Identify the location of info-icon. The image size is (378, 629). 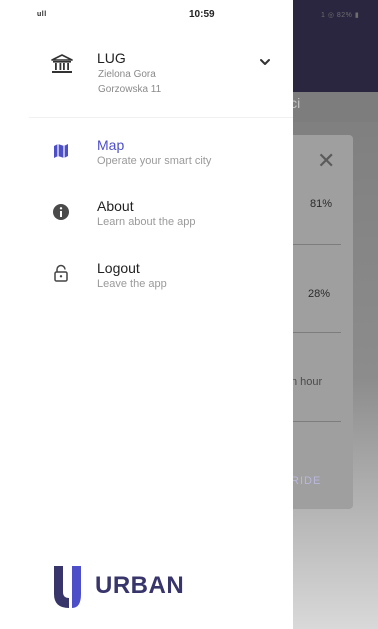
(61, 212).